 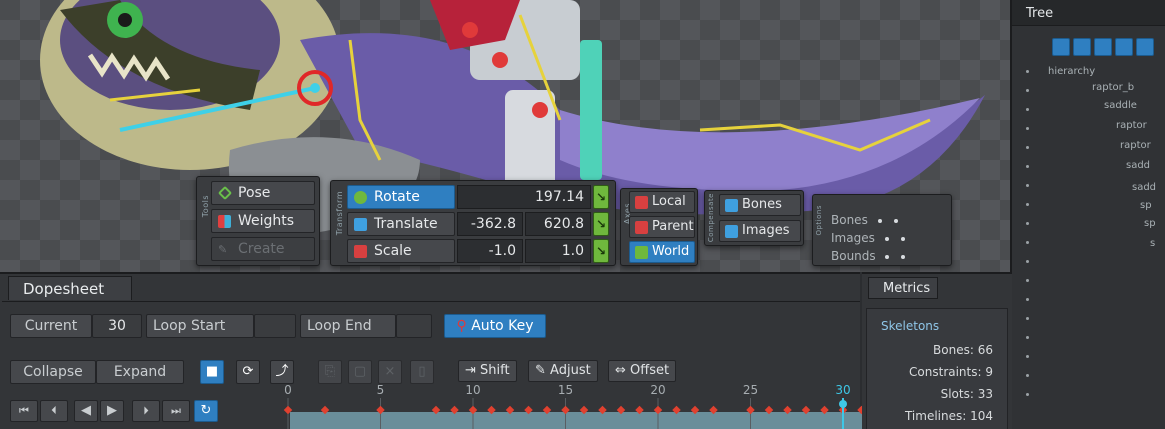 I want to click on play-forward-icon: ▶, so click(x=112, y=411).